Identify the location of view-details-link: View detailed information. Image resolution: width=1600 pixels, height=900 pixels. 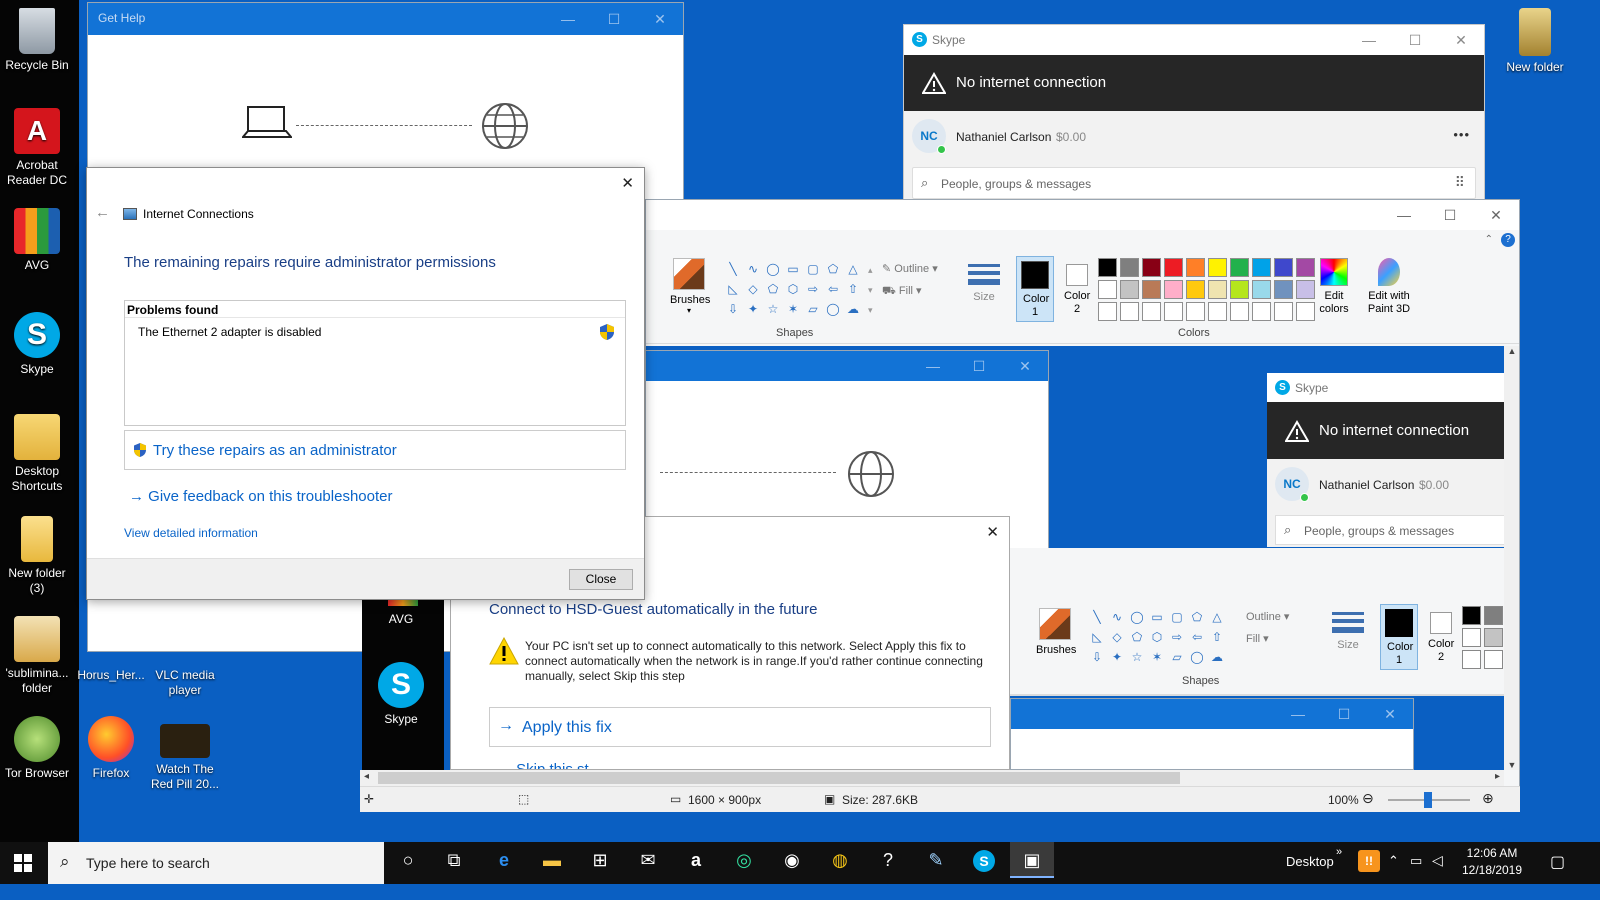
(191, 533).